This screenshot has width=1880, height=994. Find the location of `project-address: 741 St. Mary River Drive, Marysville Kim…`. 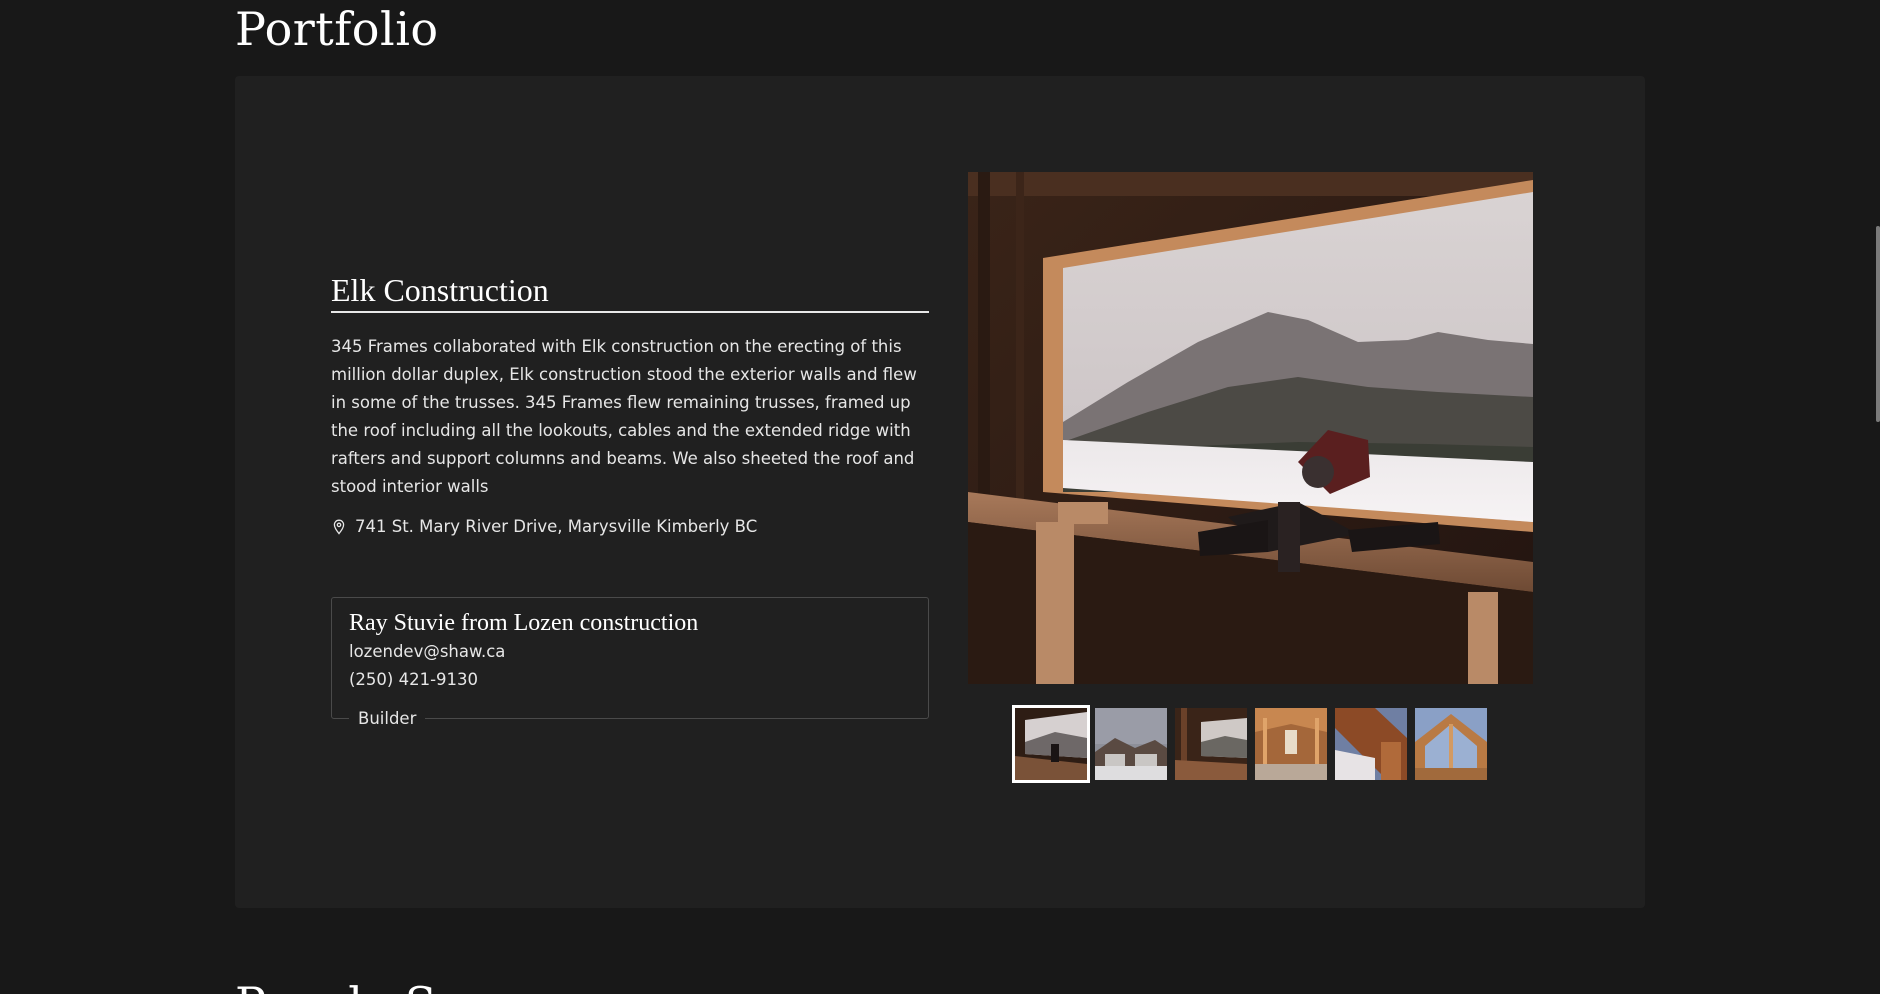

project-address: 741 St. Mary River Drive, Marysville Kim… is located at coordinates (556, 526).